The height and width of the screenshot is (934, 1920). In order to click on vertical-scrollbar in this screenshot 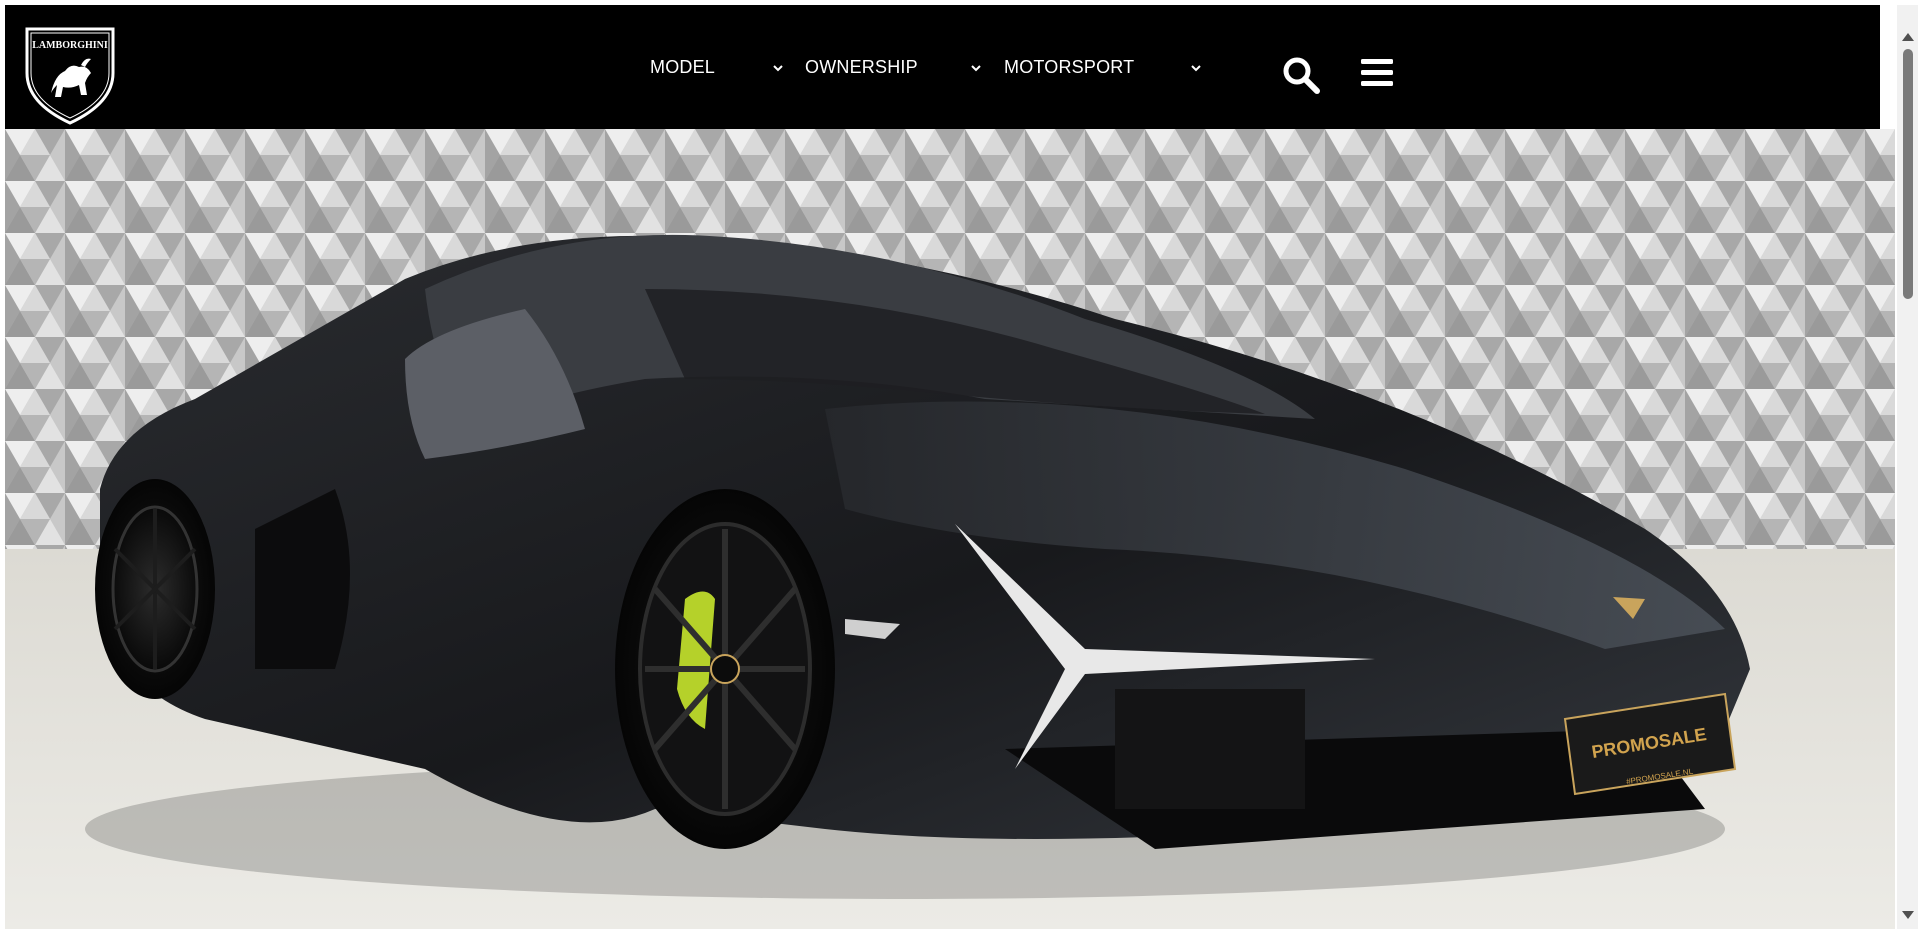, I will do `click(1907, 467)`.